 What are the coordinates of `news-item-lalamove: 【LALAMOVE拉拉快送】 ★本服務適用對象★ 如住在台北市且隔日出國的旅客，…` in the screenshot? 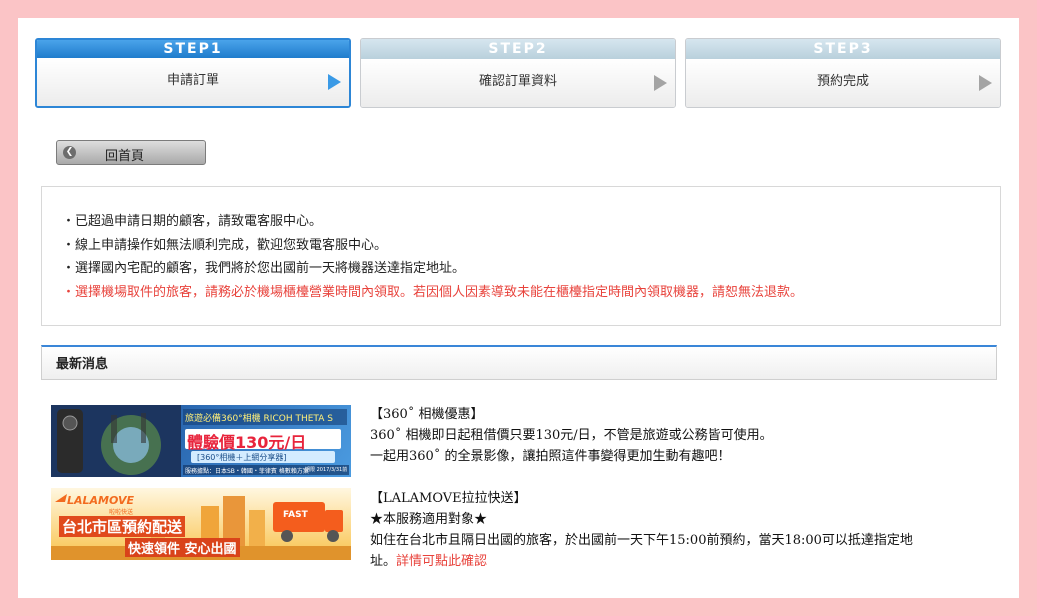 It's located at (680, 530).